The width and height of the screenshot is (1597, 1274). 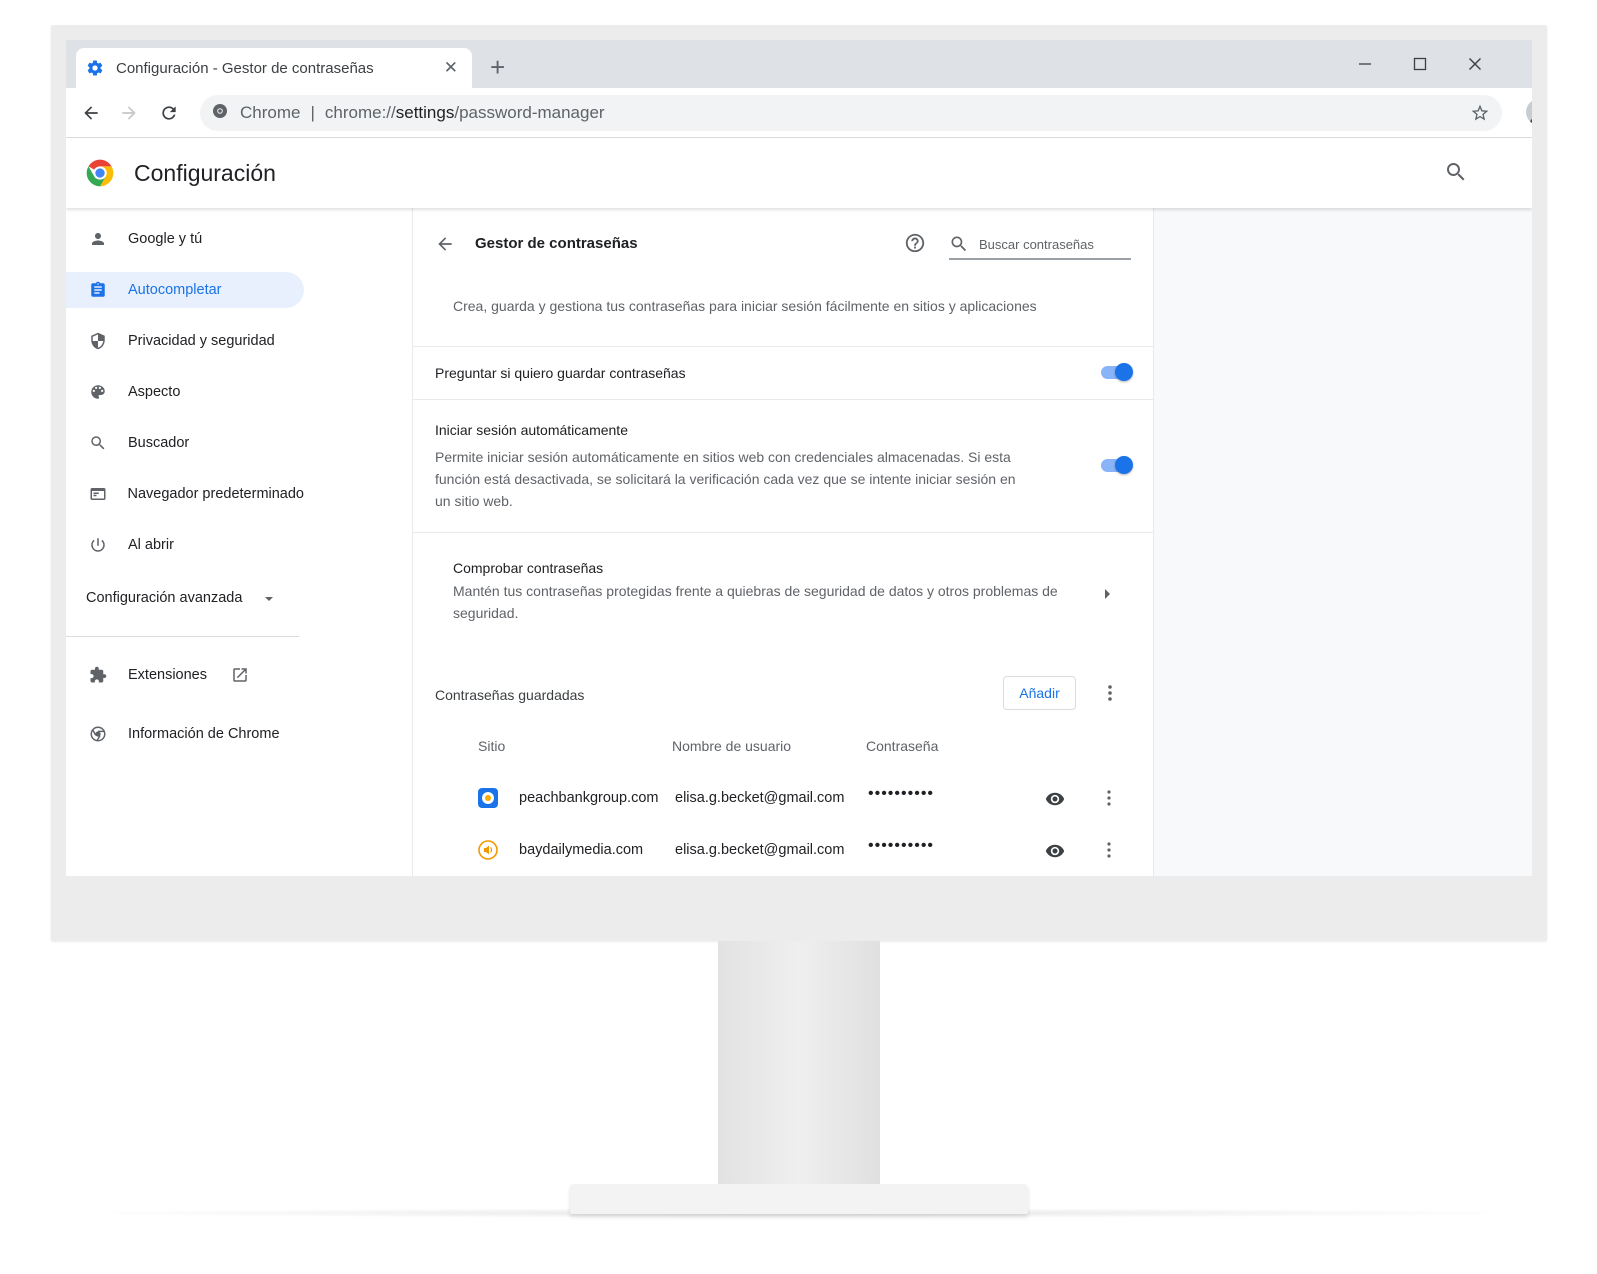 What do you see at coordinates (98, 341) in the screenshot?
I see `shield-icon` at bounding box center [98, 341].